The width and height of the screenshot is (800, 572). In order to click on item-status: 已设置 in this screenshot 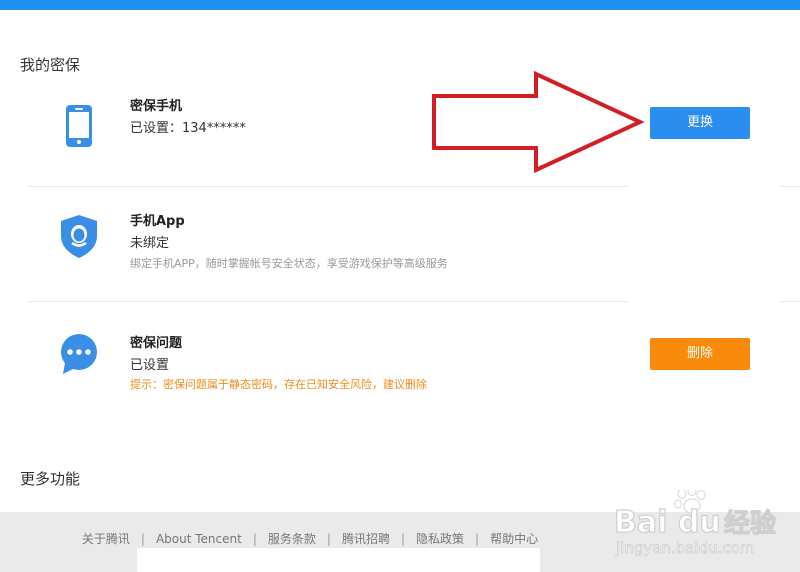, I will do `click(150, 365)`.